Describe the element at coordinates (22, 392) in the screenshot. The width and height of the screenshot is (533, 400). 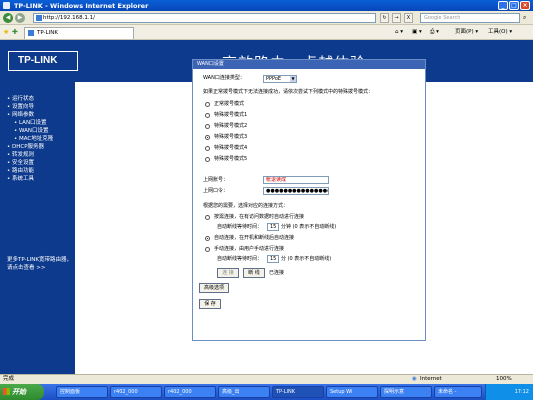
I see `start-button: 开始` at that location.